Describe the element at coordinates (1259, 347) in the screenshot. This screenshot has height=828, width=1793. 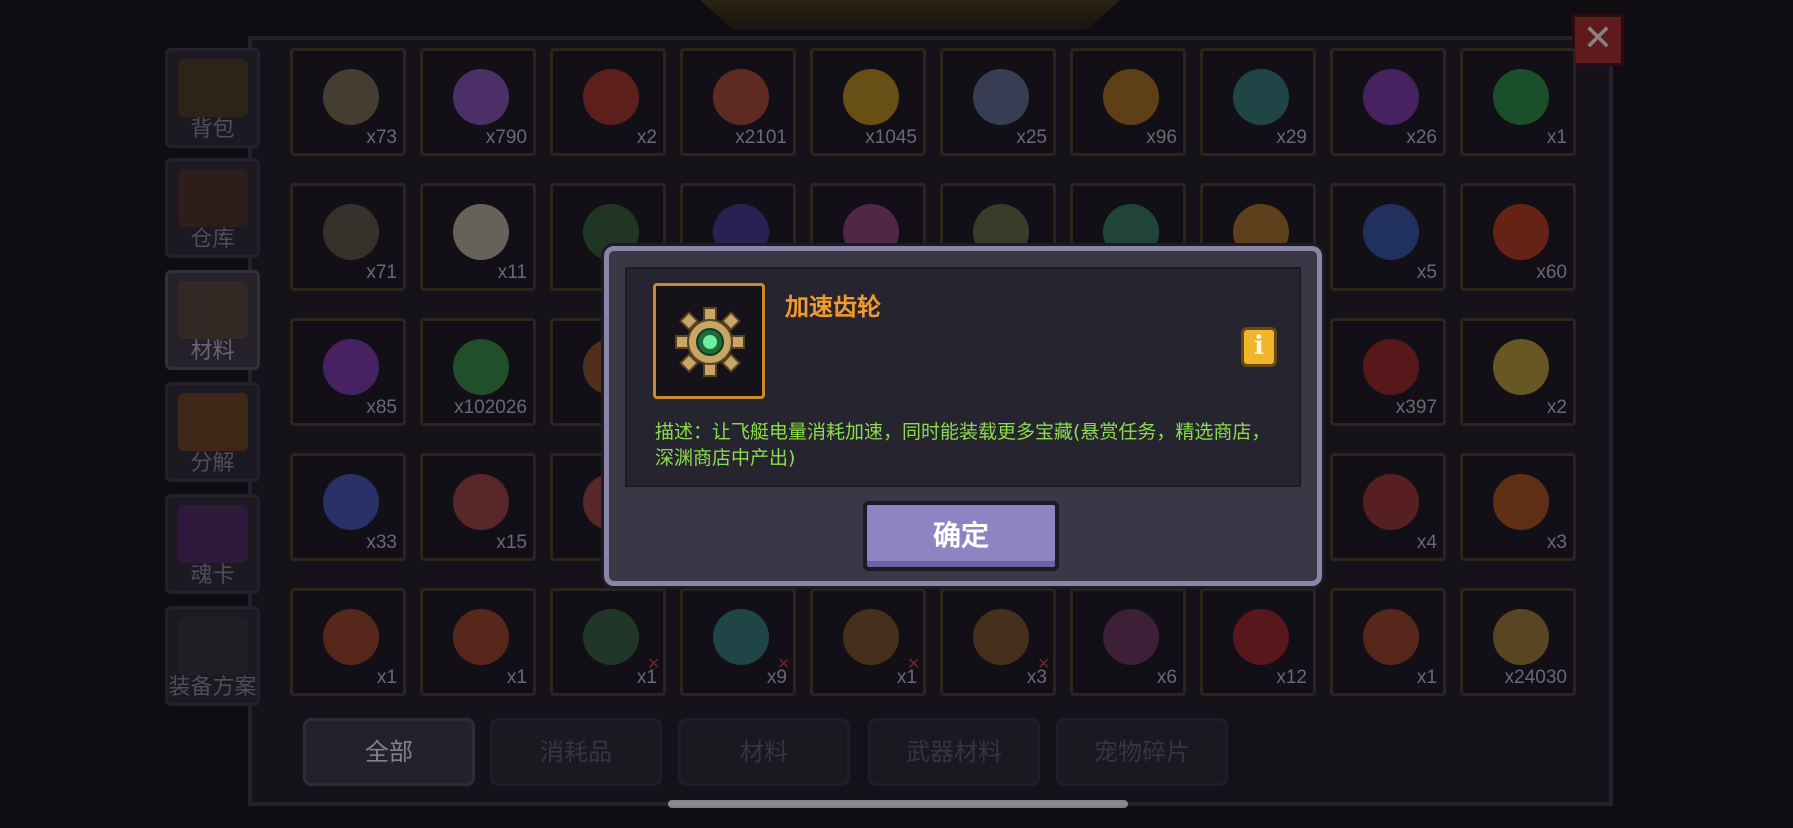
I see `info-icon: i` at that location.